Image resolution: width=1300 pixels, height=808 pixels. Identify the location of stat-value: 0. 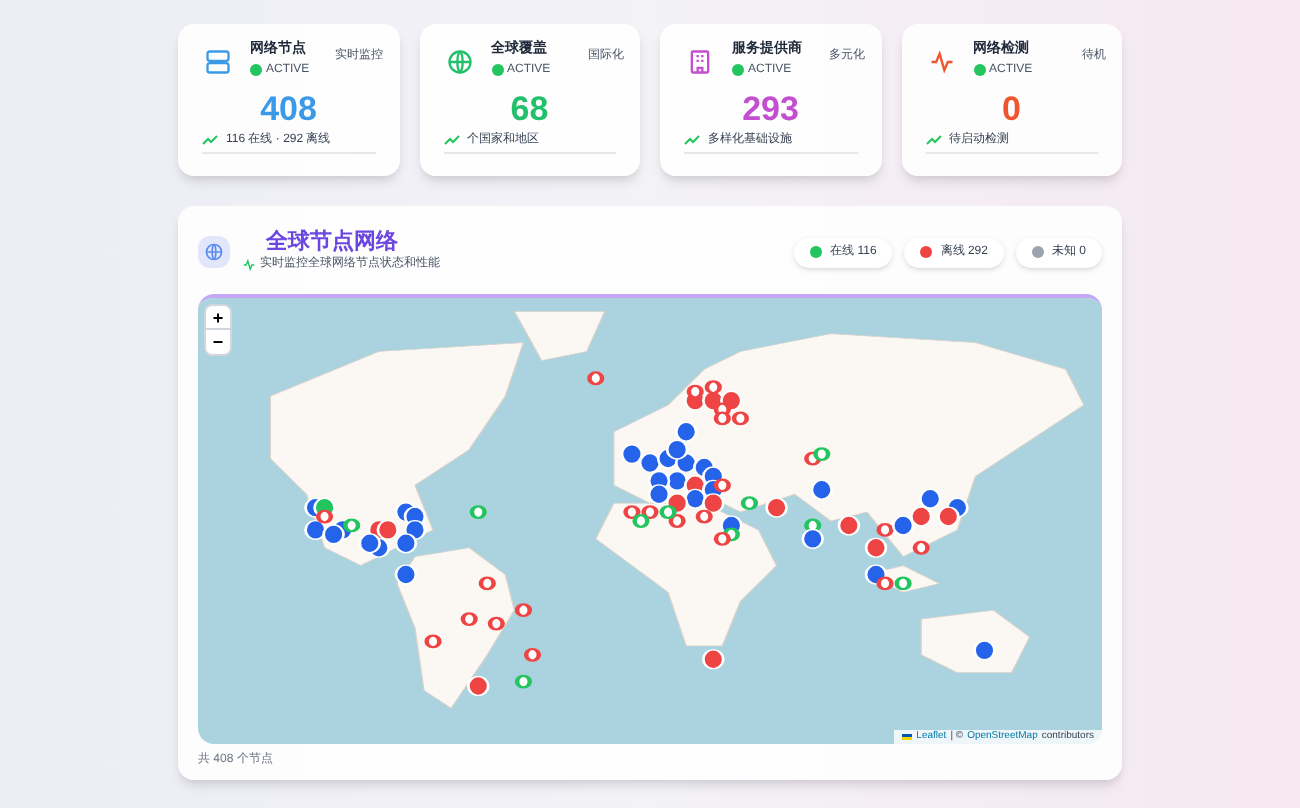
(1011, 109).